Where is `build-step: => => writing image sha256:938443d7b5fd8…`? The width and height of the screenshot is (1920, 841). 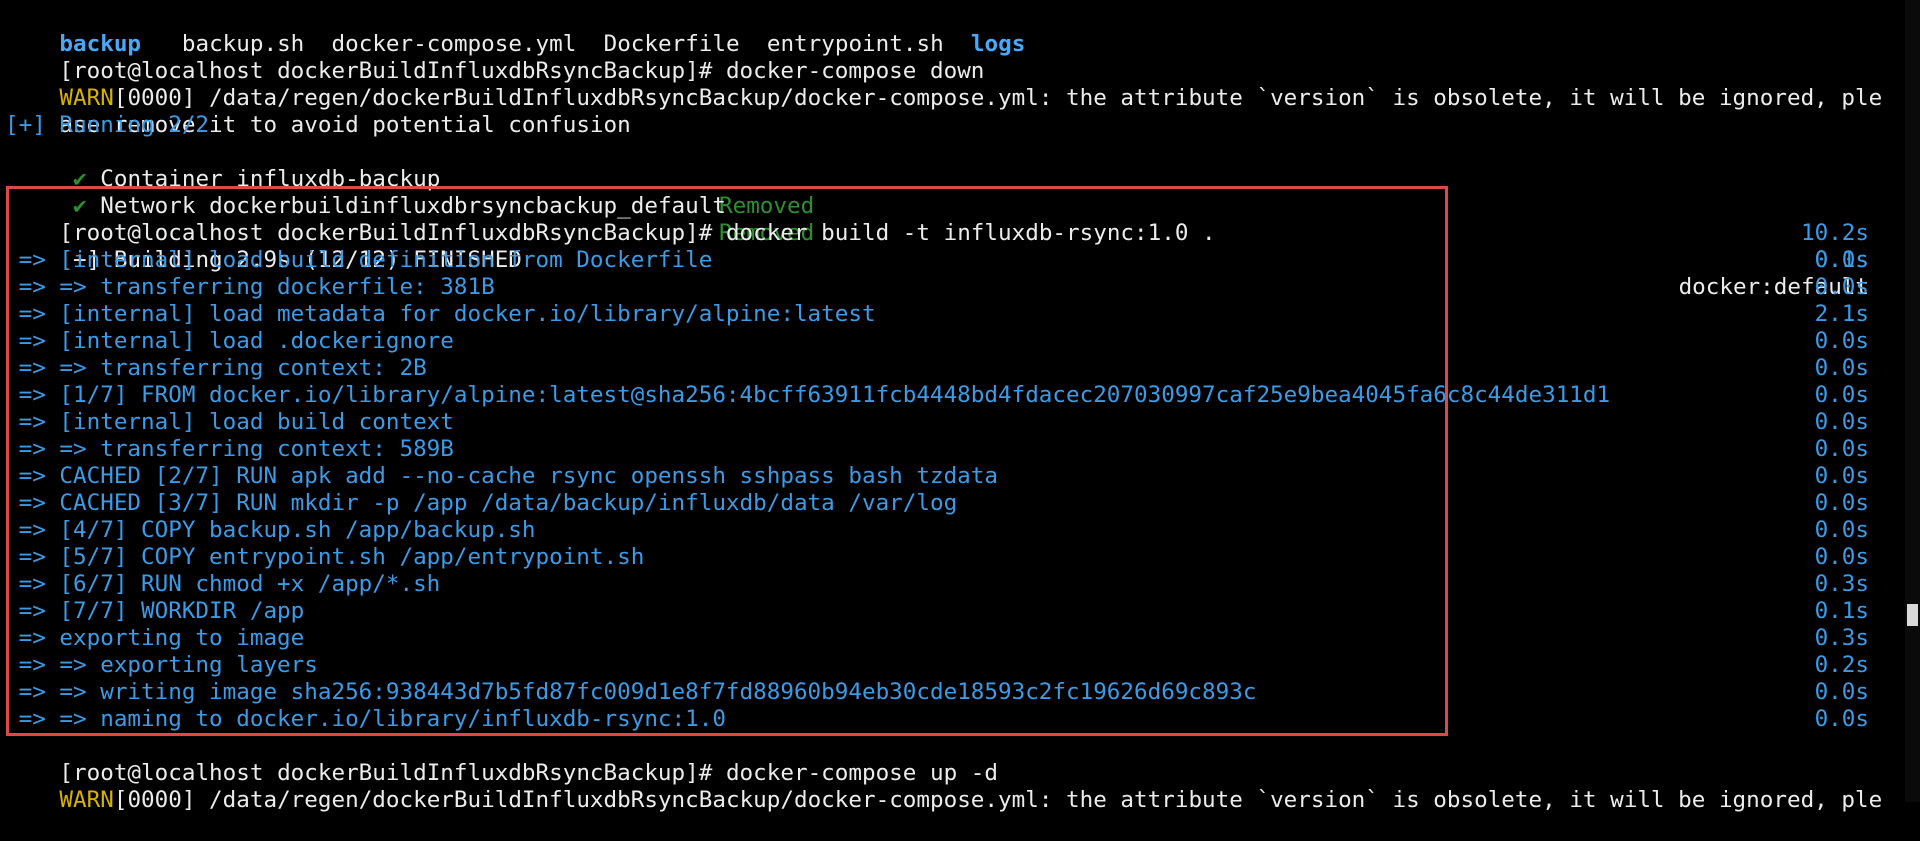
build-step: => => writing image sha256:938443d7b5fd8… is located at coordinates (945, 692).